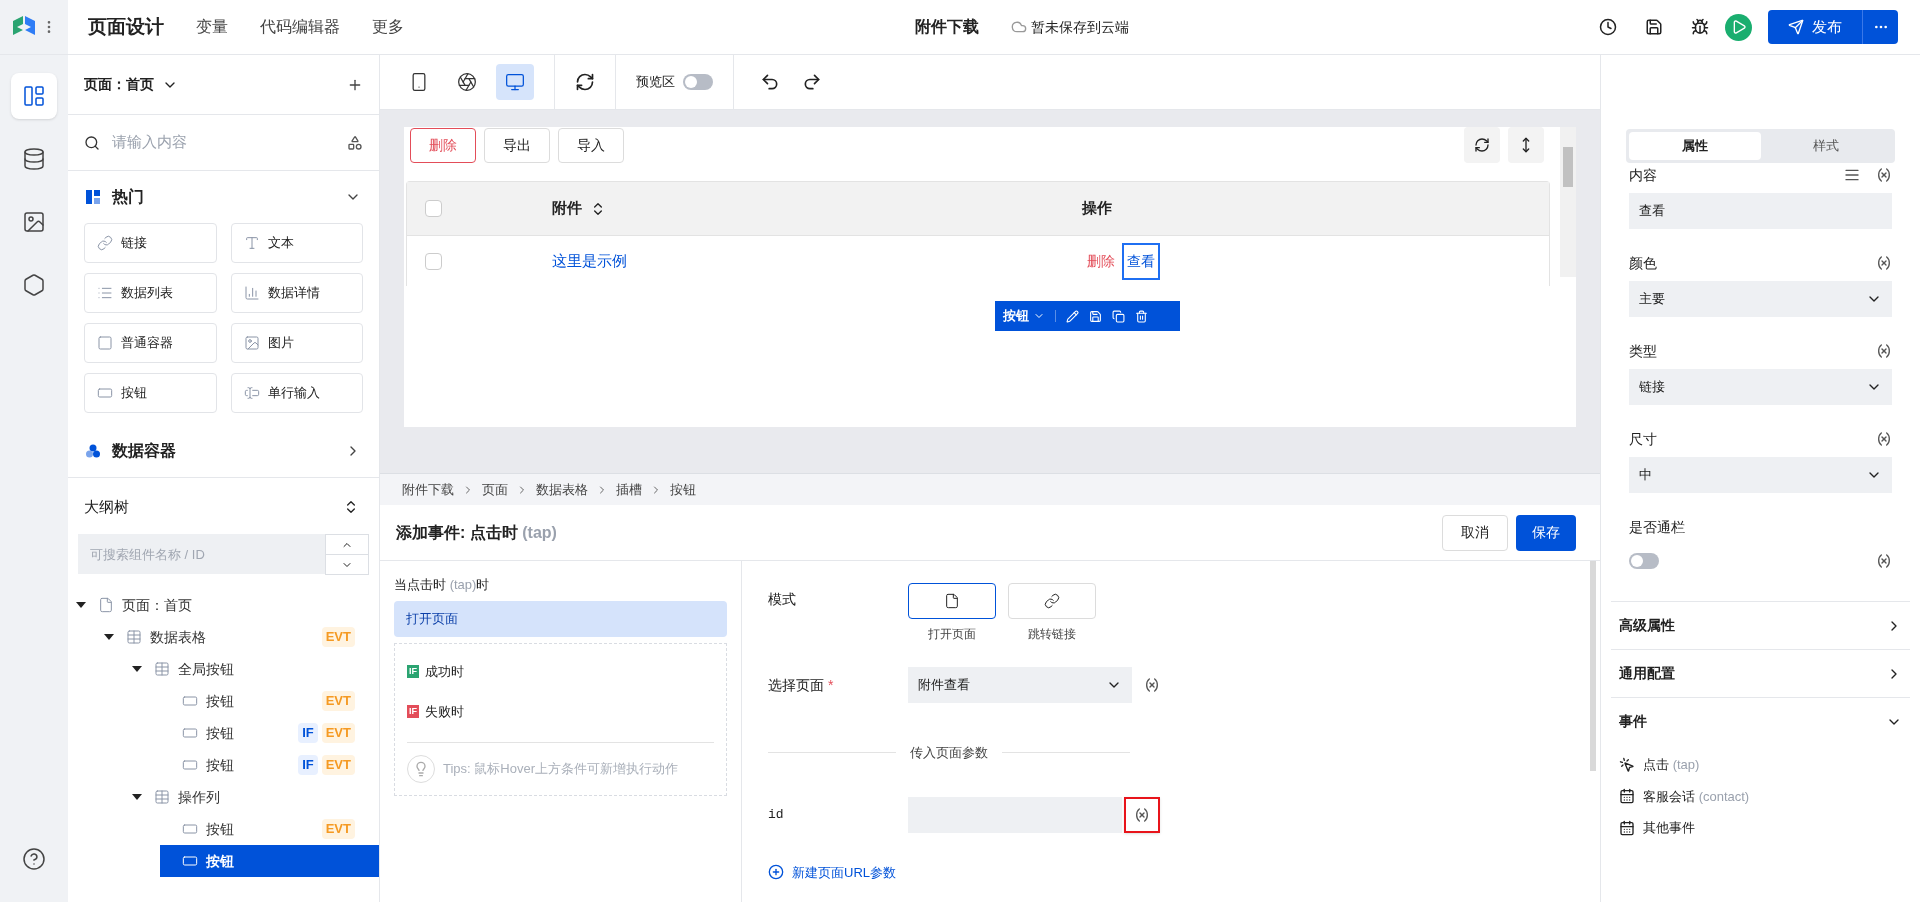 This screenshot has width=1920, height=902. I want to click on select-field: 主要, so click(1760, 299).